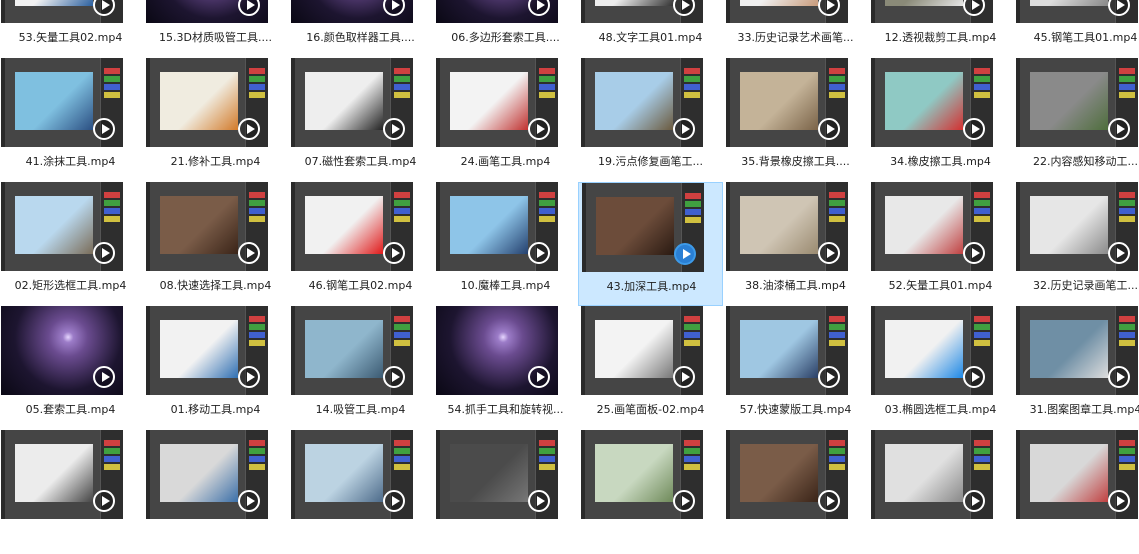 Image resolution: width=1139 pixels, height=554 pixels. I want to click on file-item: 24.画笔工具.mp4, so click(505, 120).